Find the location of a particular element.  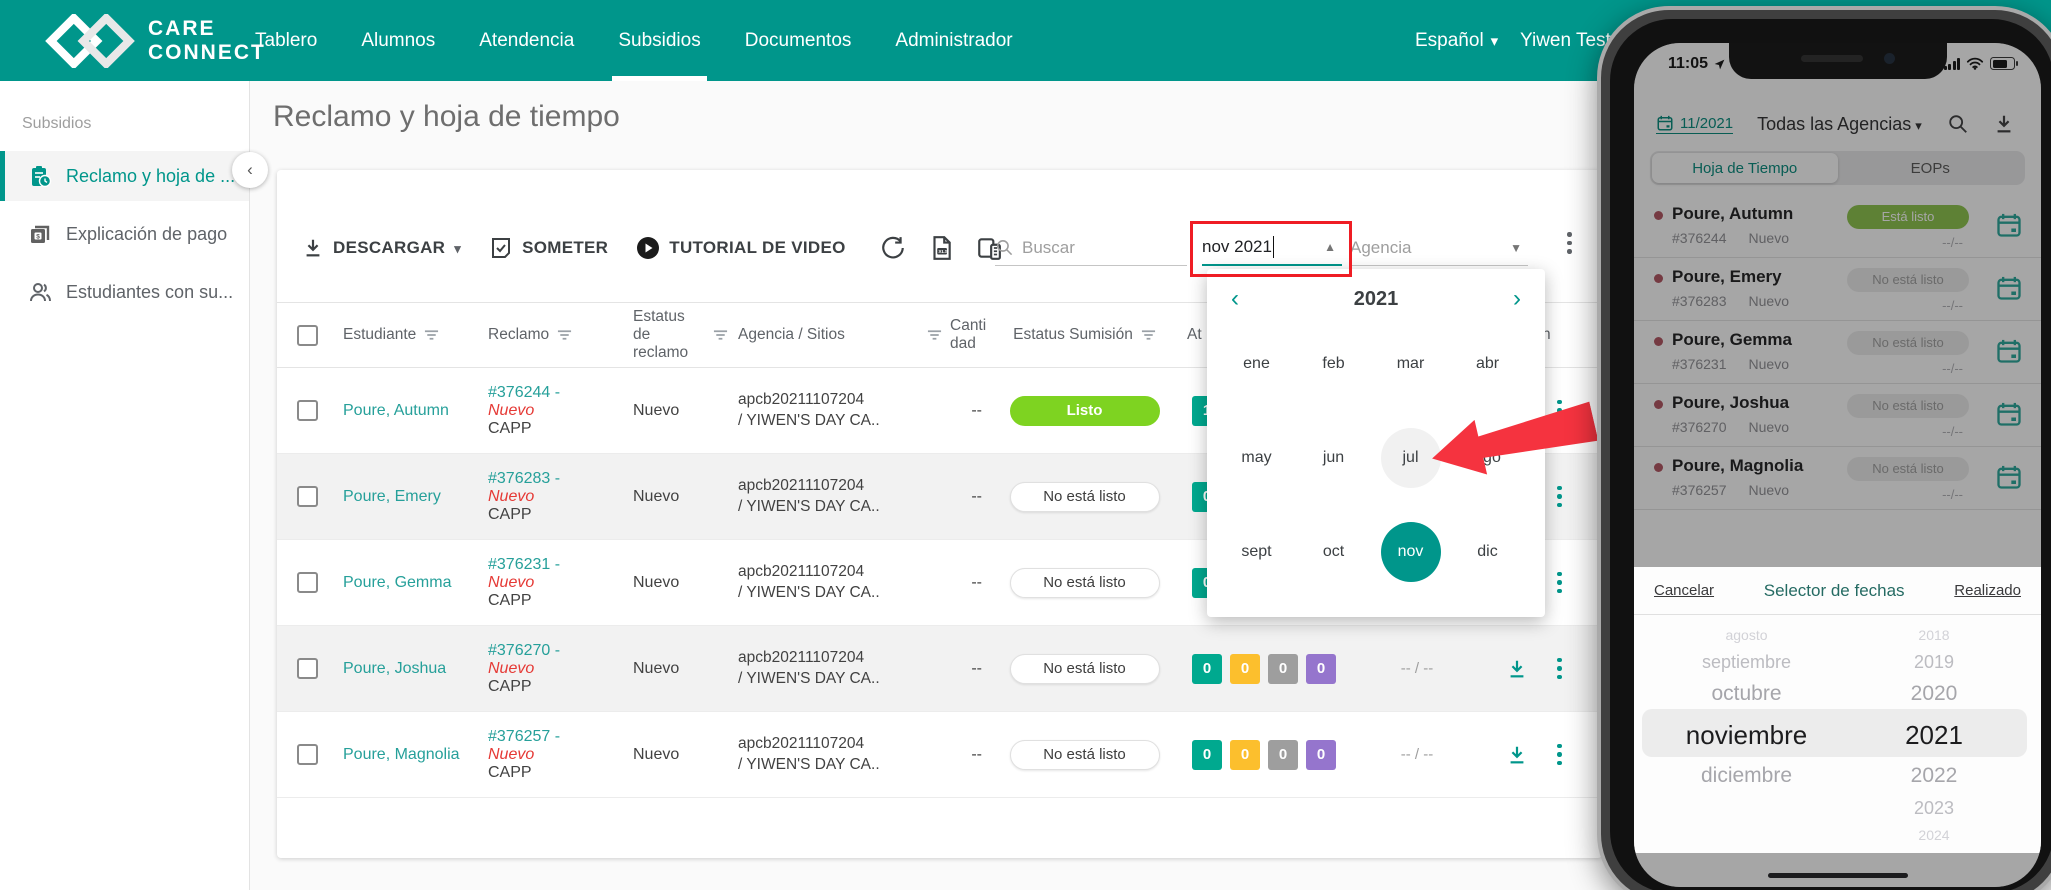

col-agencia: Agencia / Sitios is located at coordinates (791, 335).